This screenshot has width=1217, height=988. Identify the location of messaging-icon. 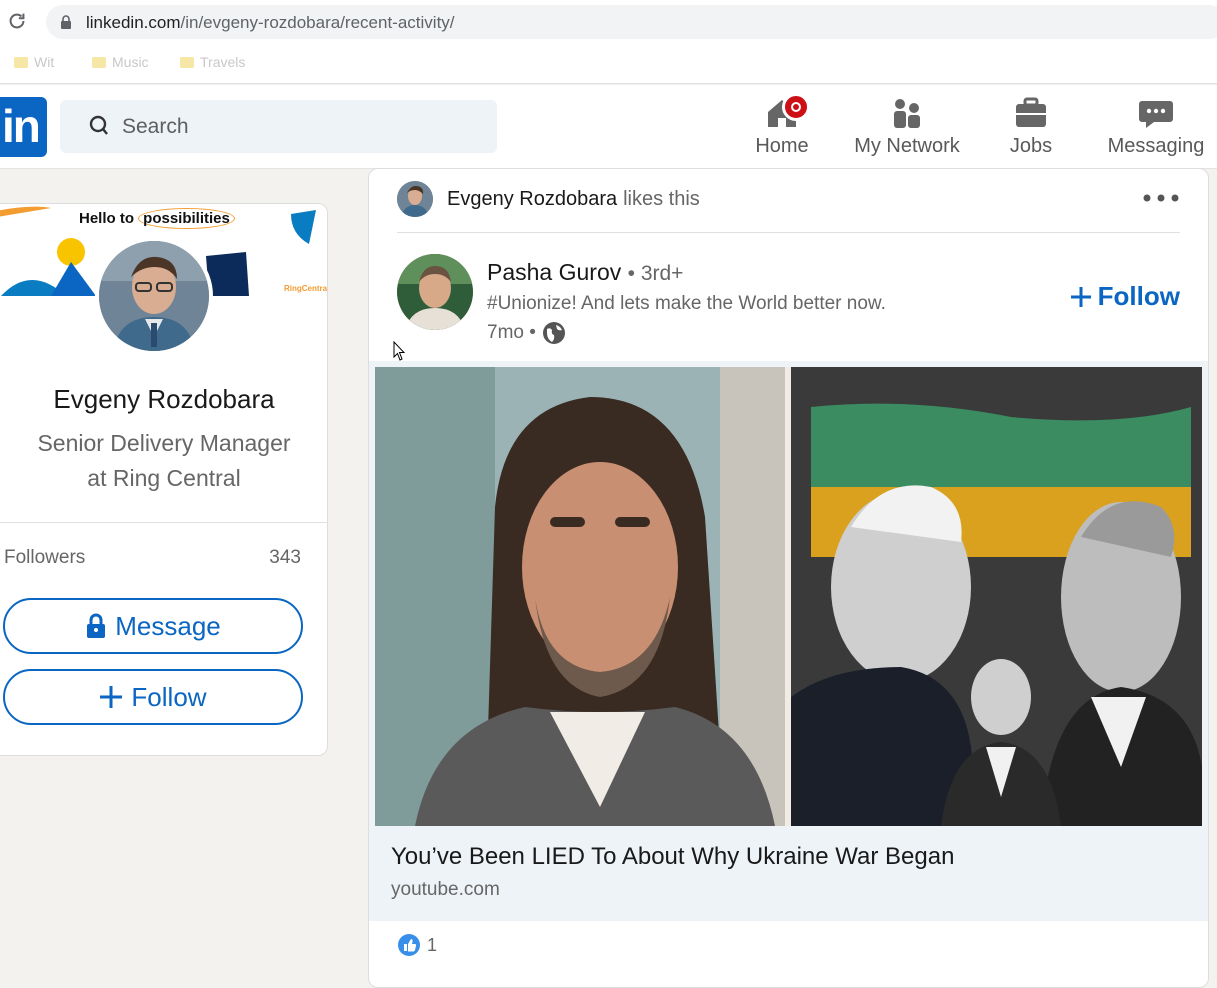
(1156, 114).